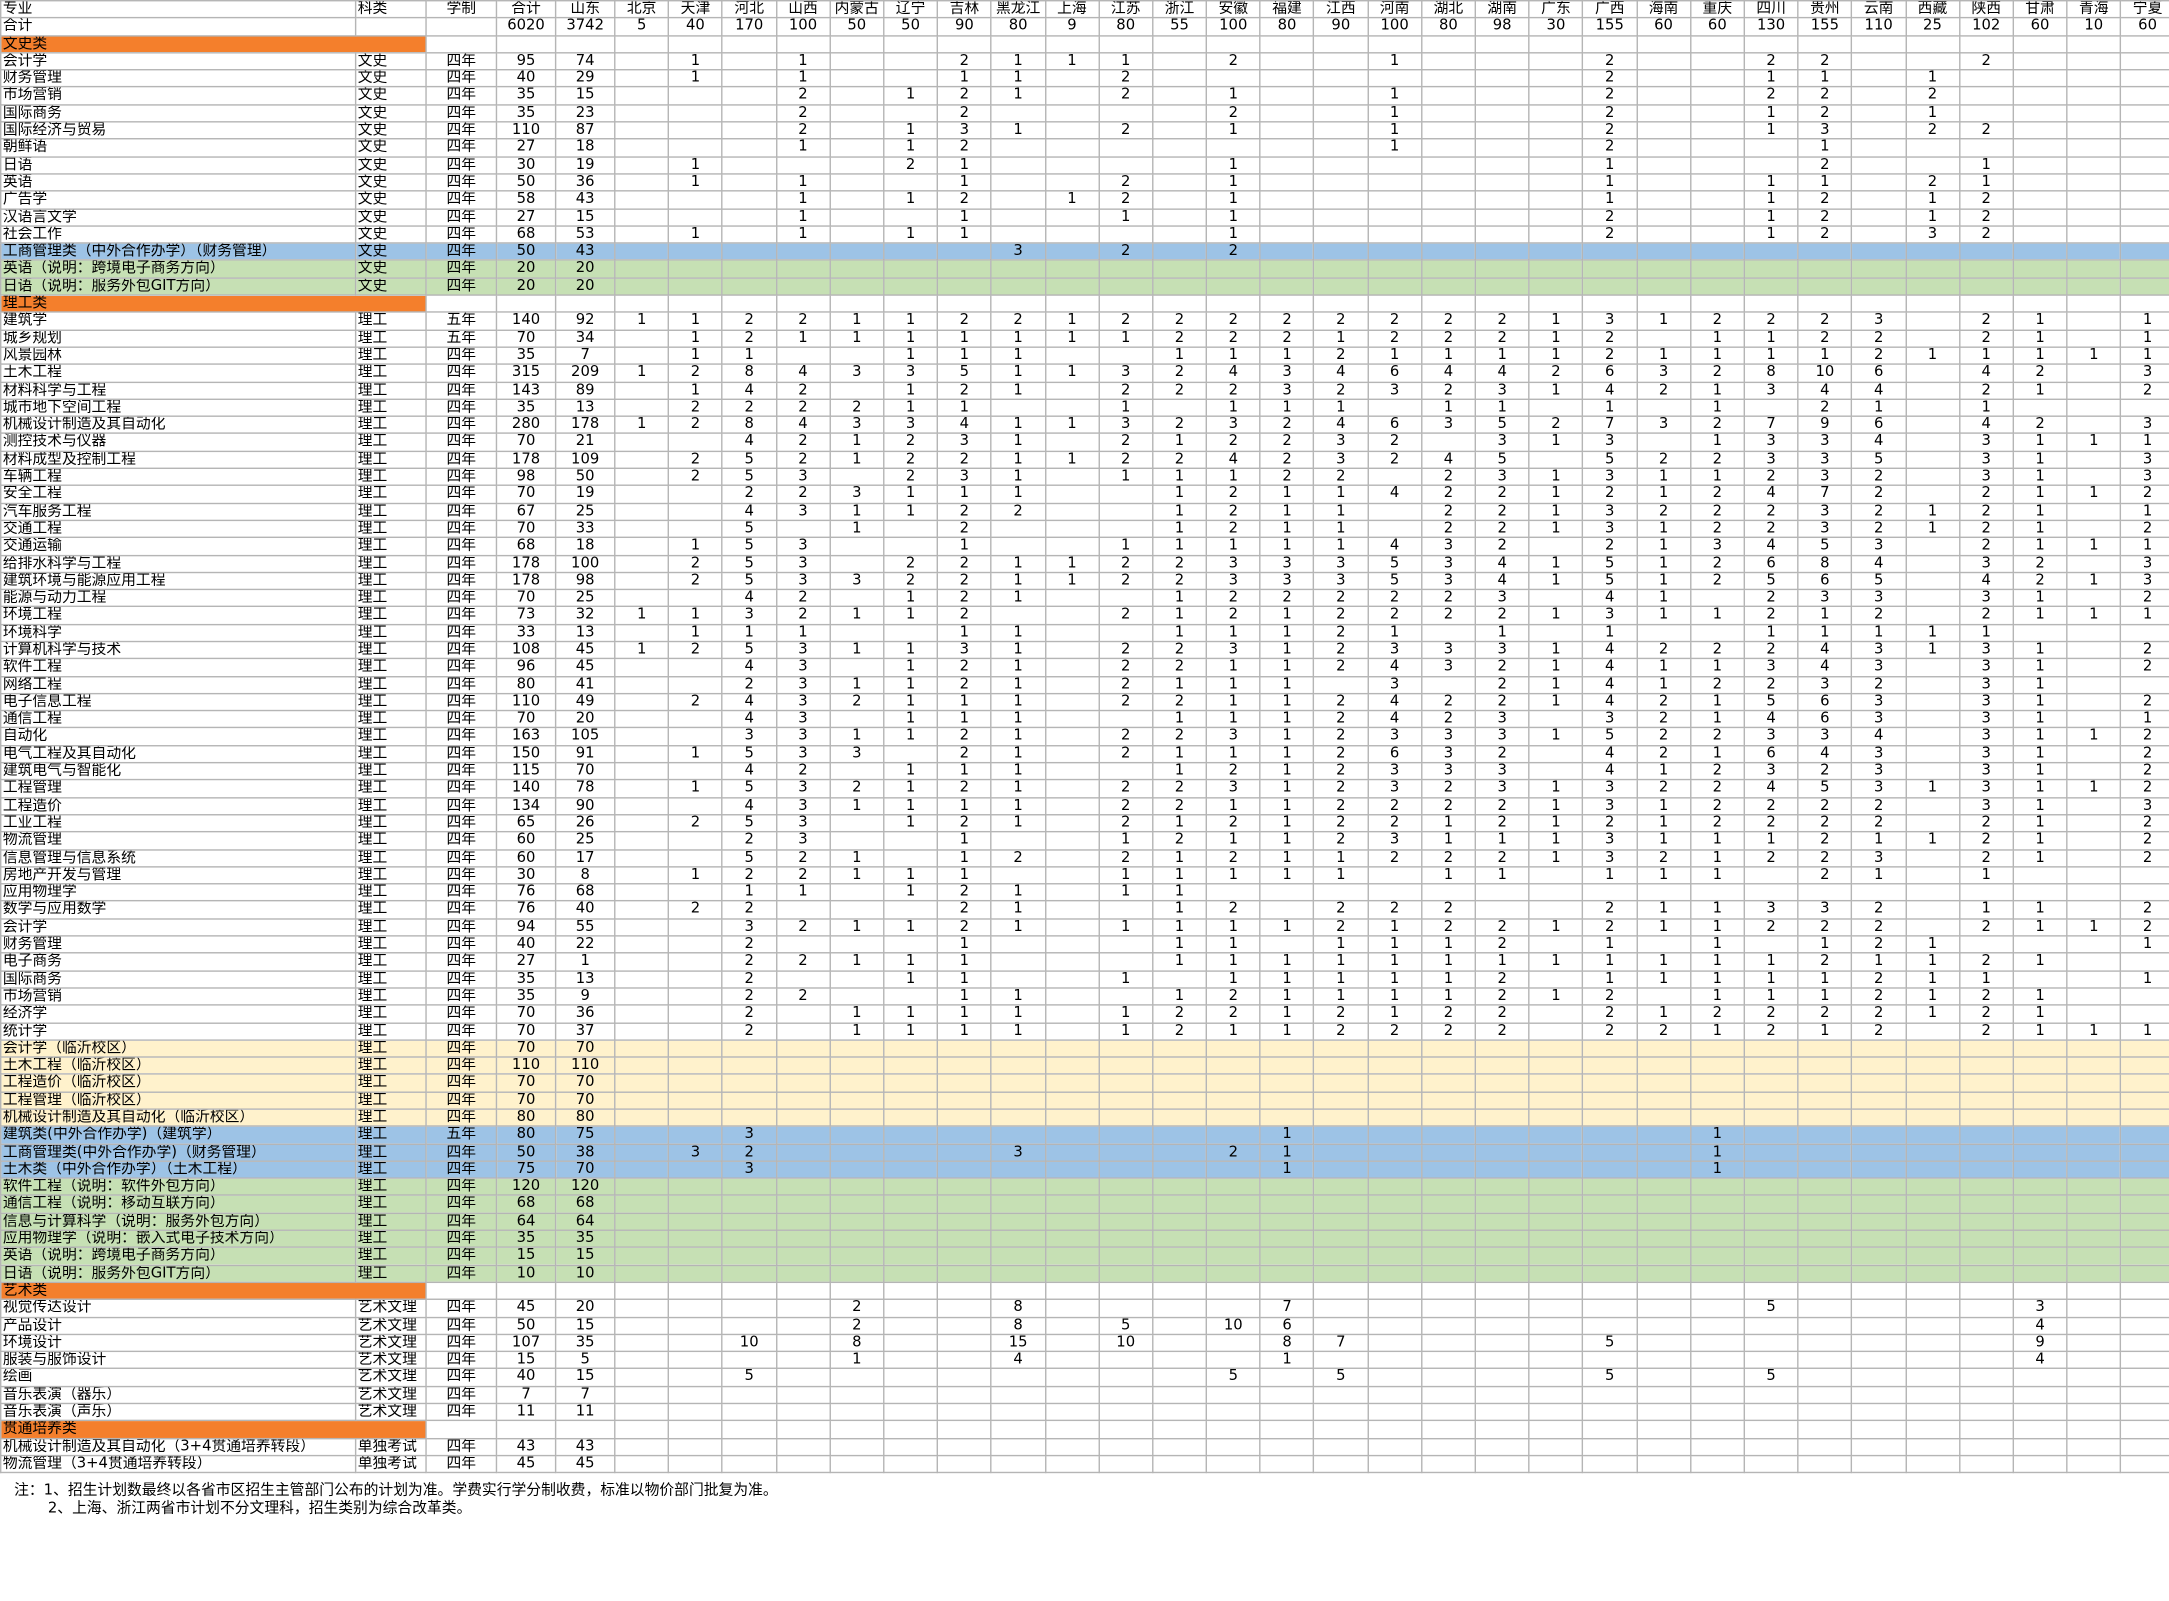 This screenshot has height=1601, width=2169. Describe the element at coordinates (178, 390) in the screenshot. I see `major-name: 材料科学与工程` at that location.